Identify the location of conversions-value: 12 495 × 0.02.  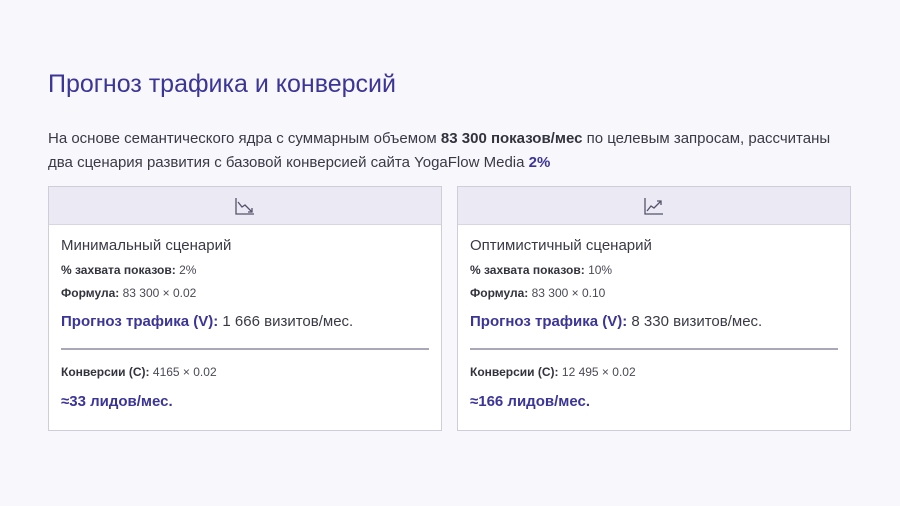
(598, 372).